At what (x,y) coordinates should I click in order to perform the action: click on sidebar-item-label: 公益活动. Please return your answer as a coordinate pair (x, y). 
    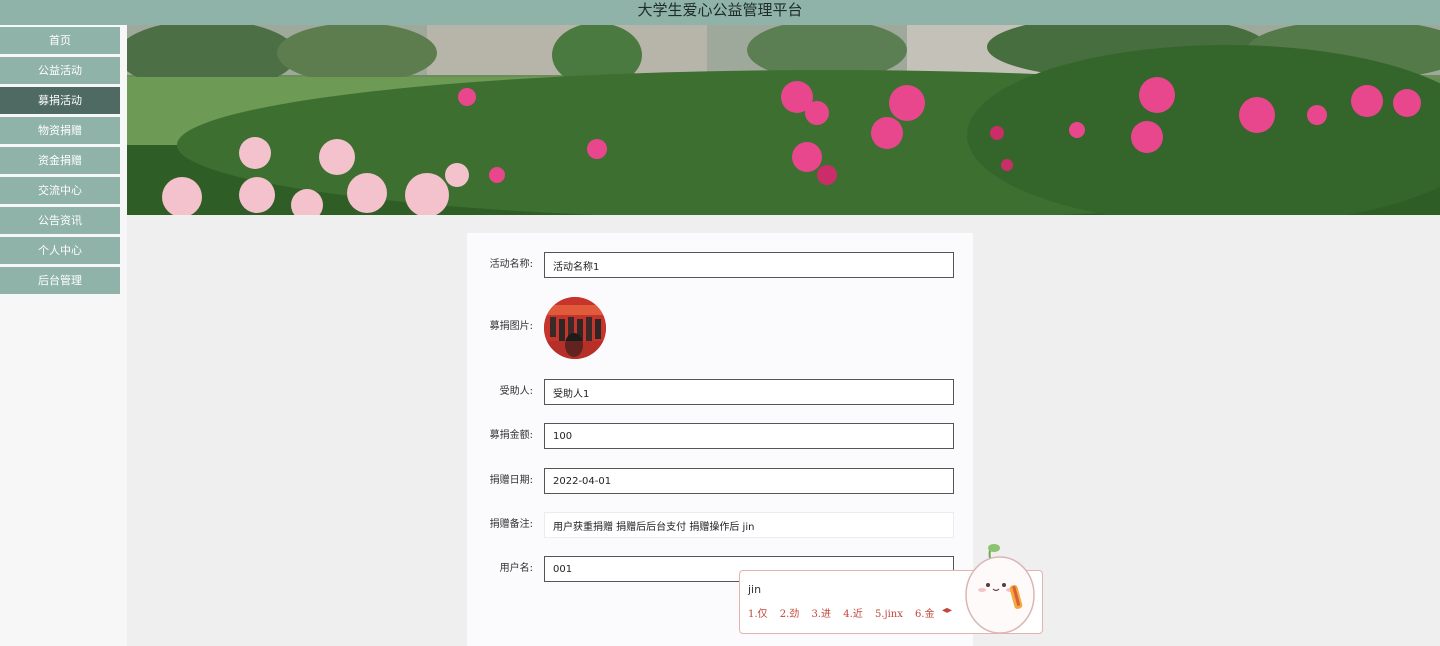
    Looking at the image, I should click on (60, 70).